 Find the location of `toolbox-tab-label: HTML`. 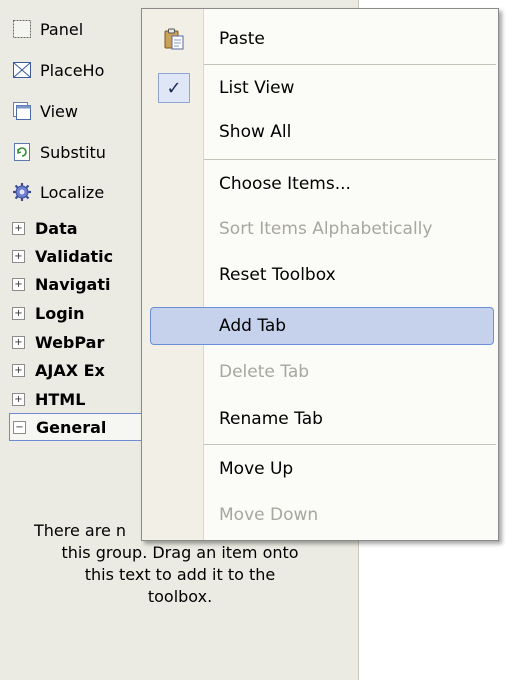

toolbox-tab-label: HTML is located at coordinates (60, 399).